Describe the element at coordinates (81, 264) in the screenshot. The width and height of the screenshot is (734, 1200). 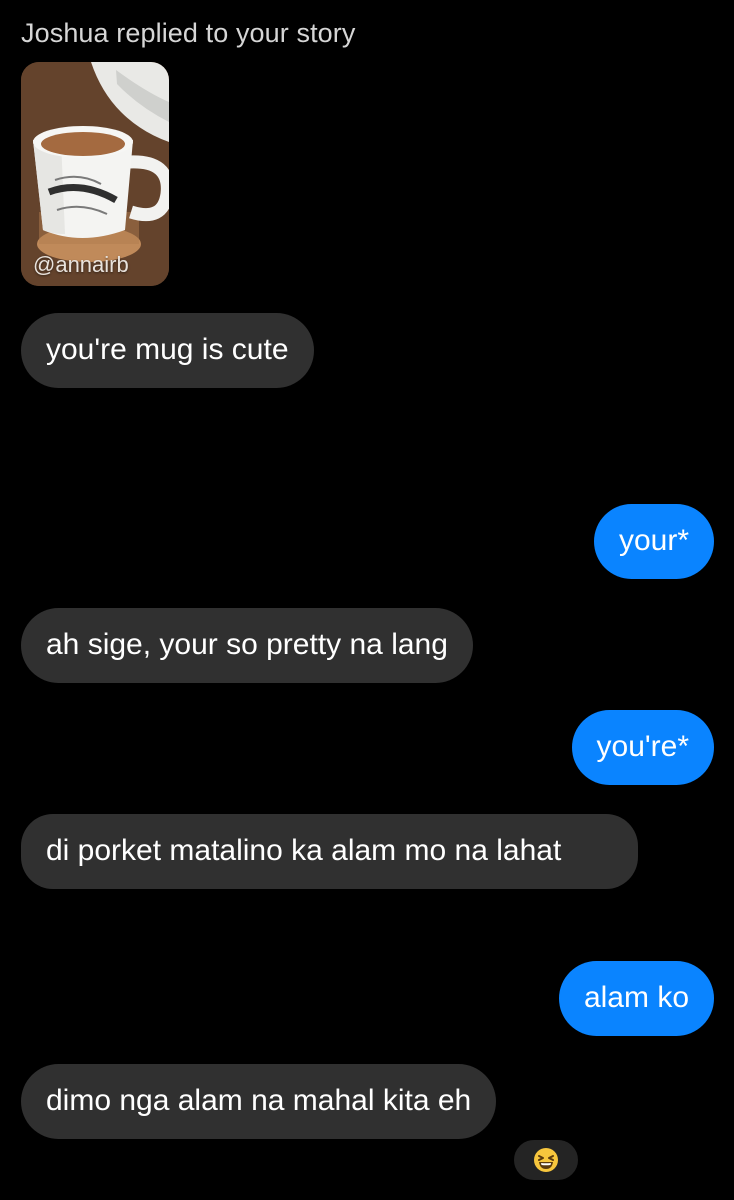
I see `story-handle: @annairb` at that location.